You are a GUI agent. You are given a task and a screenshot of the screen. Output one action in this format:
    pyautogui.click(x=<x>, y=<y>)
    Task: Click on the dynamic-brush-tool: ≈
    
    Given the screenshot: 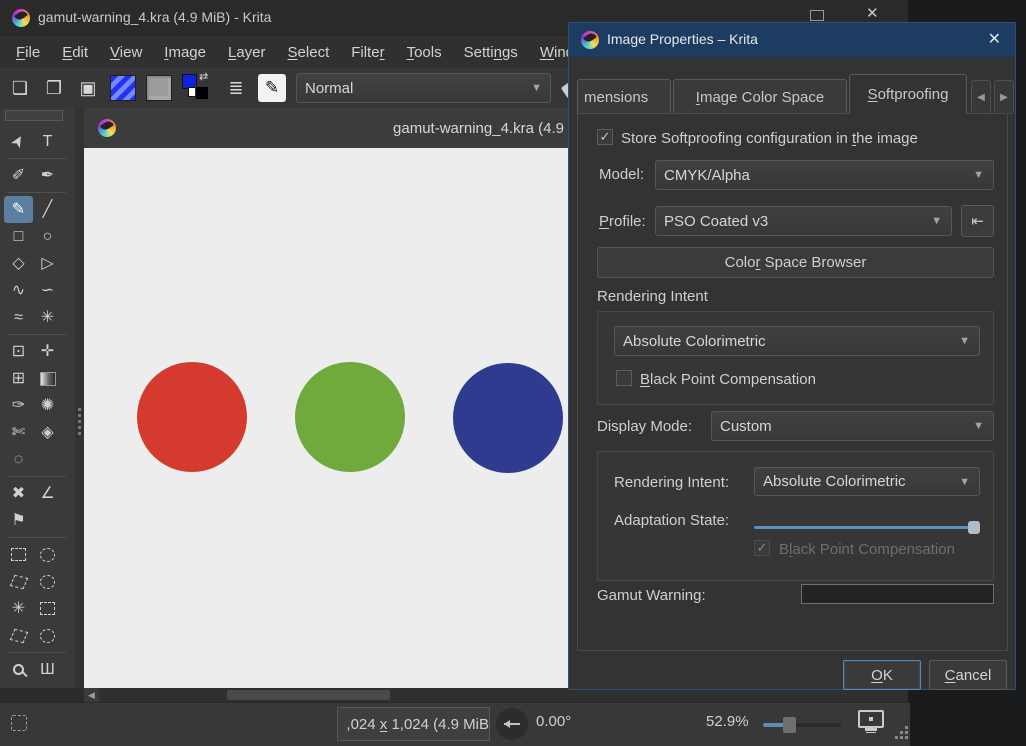 What is the action you would take?
    pyautogui.click(x=18, y=317)
    